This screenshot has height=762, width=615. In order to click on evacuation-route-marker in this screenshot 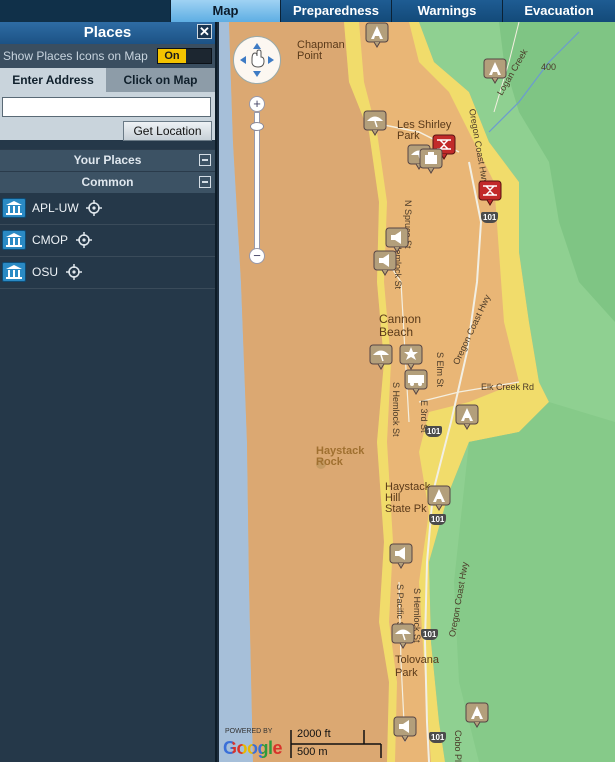, I will do `click(416, 382)`.